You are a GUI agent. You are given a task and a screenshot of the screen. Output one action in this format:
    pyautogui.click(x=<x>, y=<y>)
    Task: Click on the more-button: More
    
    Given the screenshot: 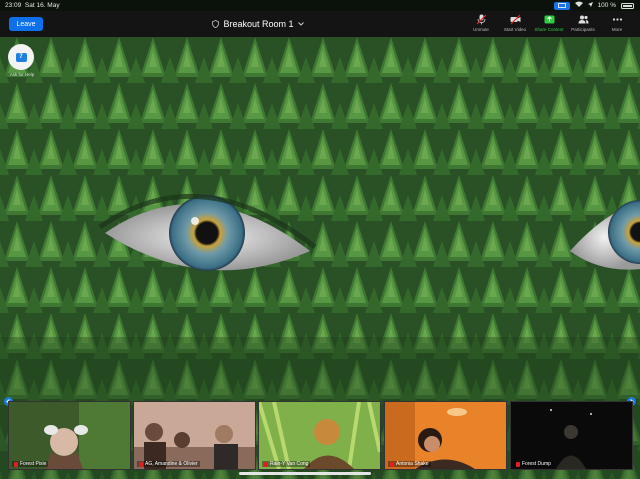 What is the action you would take?
    pyautogui.click(x=617, y=23)
    